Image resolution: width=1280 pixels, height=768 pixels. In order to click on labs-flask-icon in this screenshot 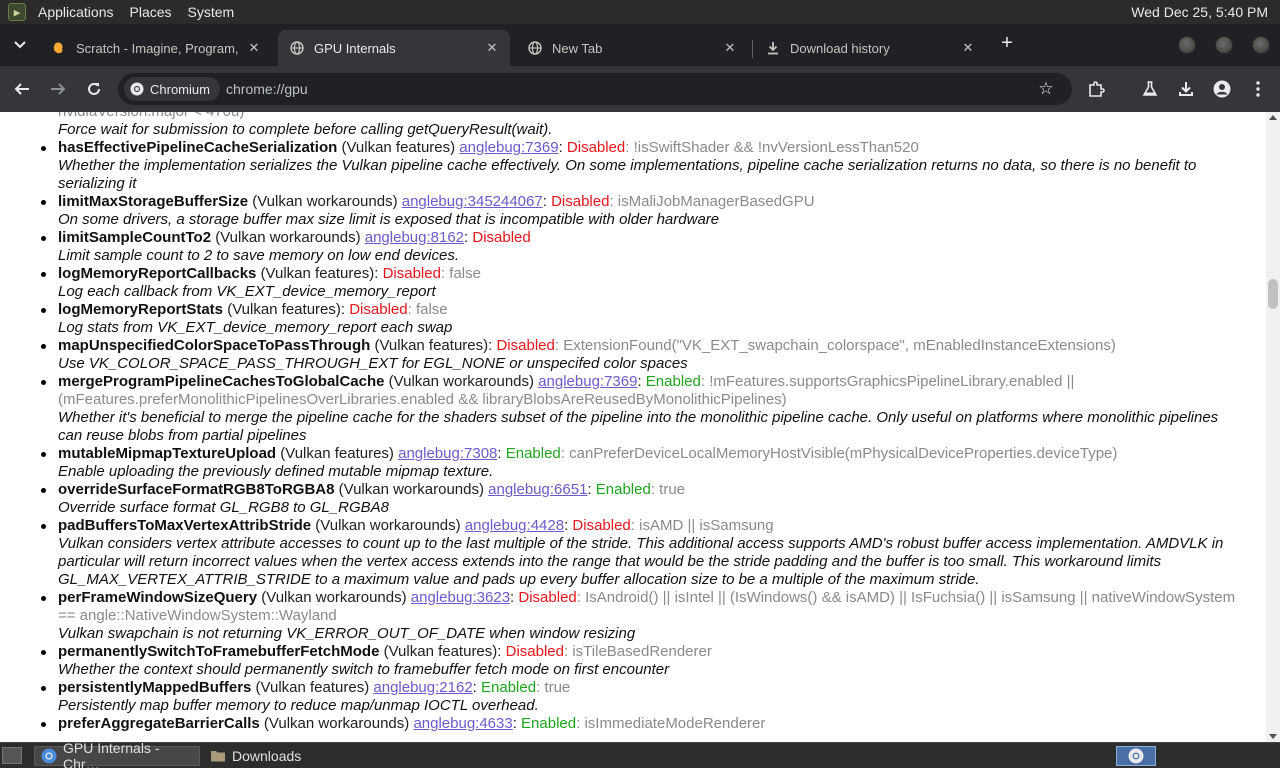, I will do `click(1150, 89)`.